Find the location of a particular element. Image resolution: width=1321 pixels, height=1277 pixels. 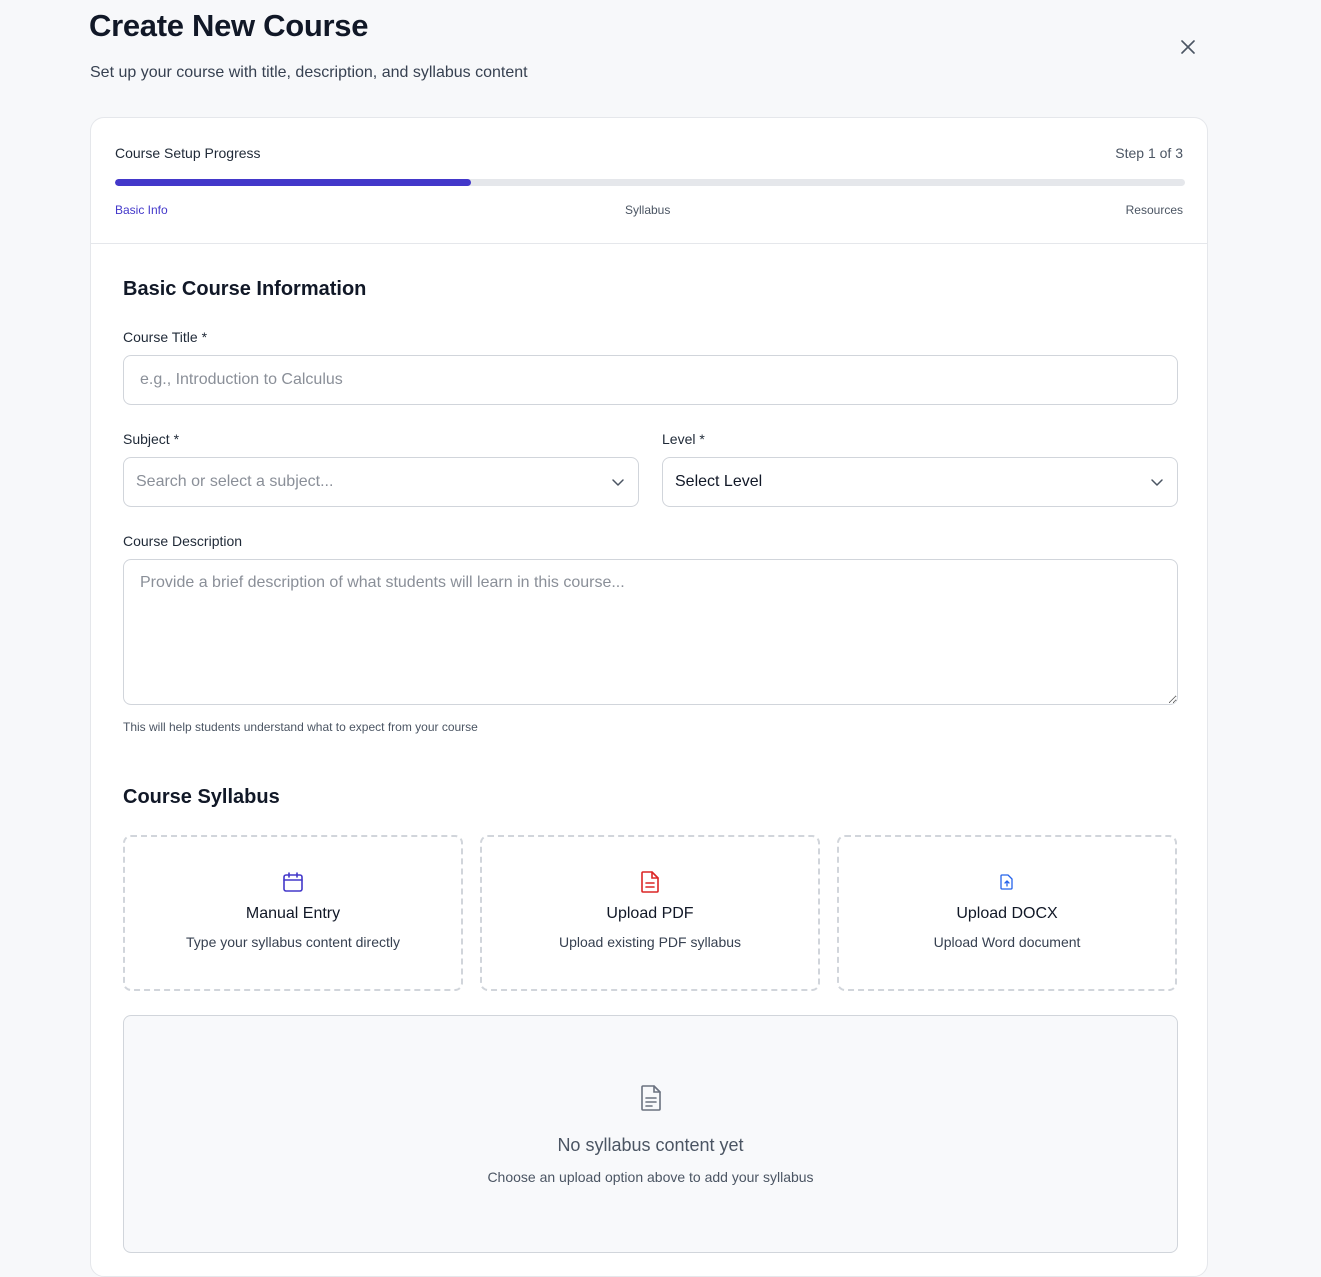

progress-bar-fill is located at coordinates (293, 182).